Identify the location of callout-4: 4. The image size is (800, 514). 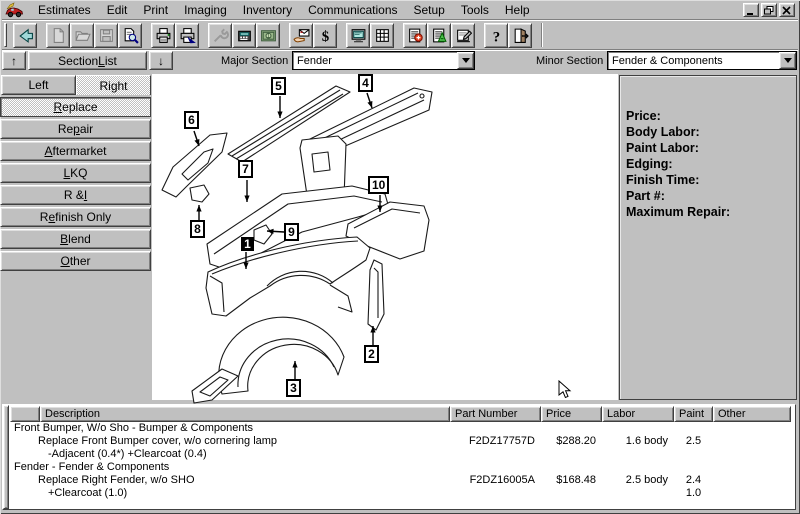
(365, 83).